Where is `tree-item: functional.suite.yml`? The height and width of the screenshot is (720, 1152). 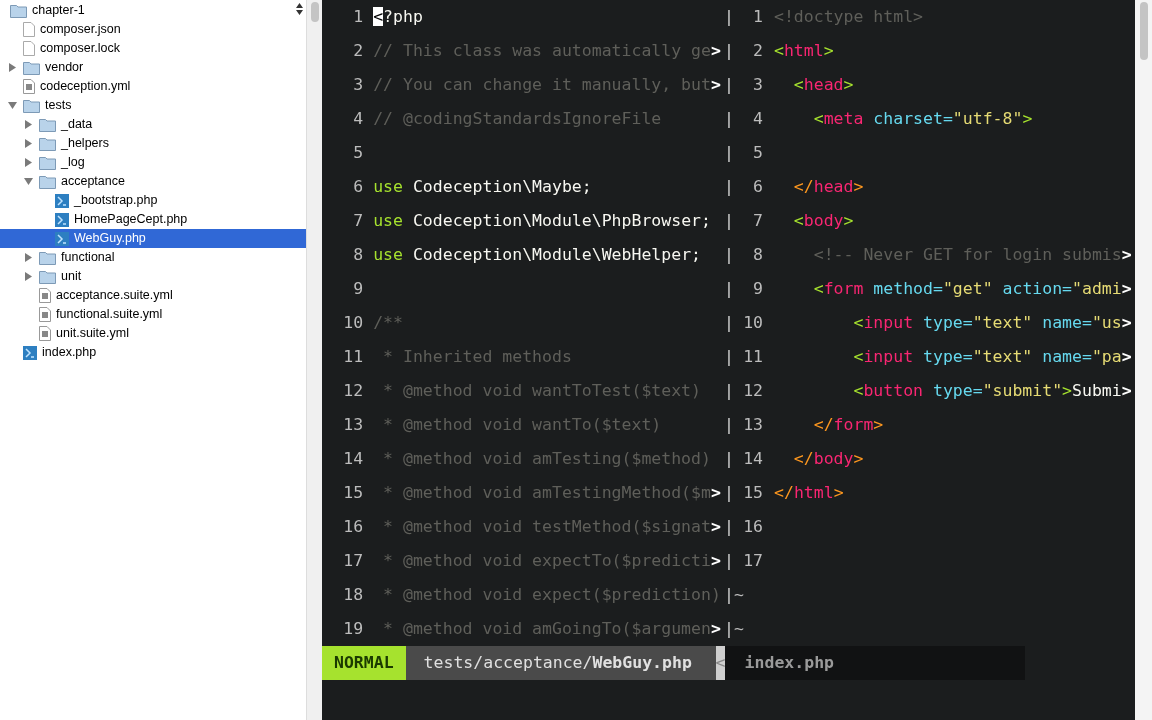
tree-item: functional.suite.yml is located at coordinates (153, 314).